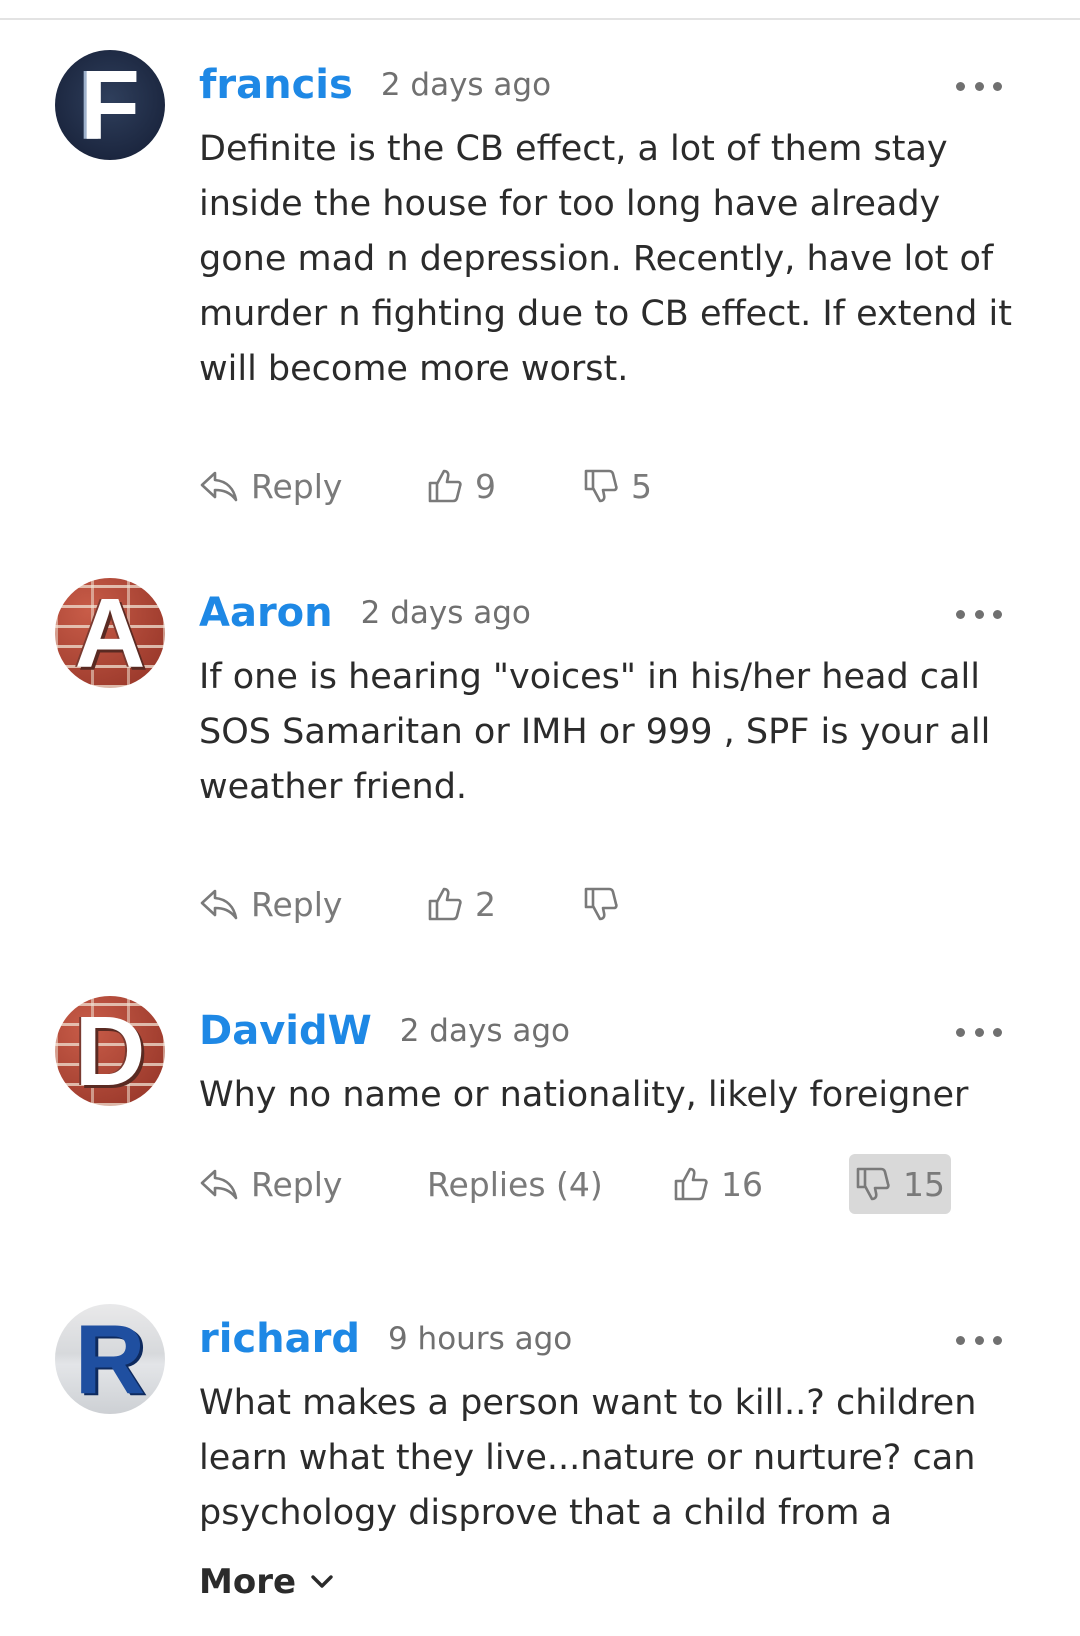  I want to click on username: Aaron, so click(266, 613).